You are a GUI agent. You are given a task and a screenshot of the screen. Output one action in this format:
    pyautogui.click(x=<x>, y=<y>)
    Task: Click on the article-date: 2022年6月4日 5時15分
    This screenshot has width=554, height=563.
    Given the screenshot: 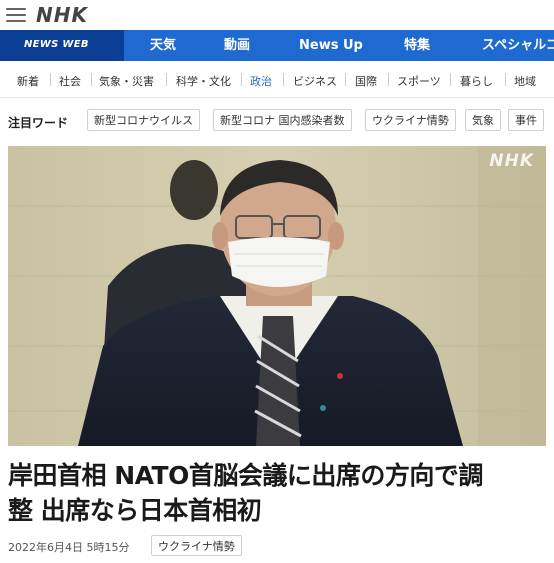 What is the action you would take?
    pyautogui.click(x=69, y=547)
    